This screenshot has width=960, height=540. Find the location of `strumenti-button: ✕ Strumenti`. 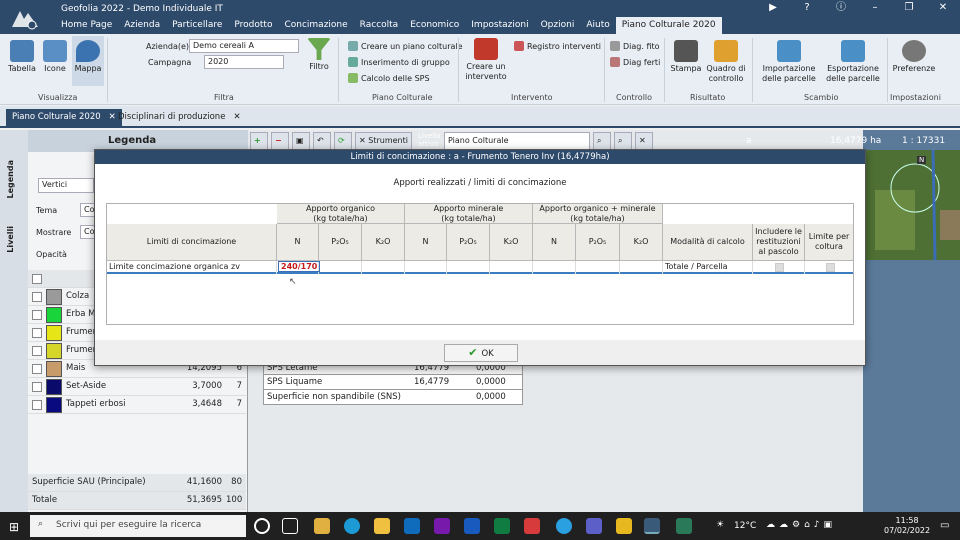

strumenti-button: ✕ Strumenti is located at coordinates (383, 141).